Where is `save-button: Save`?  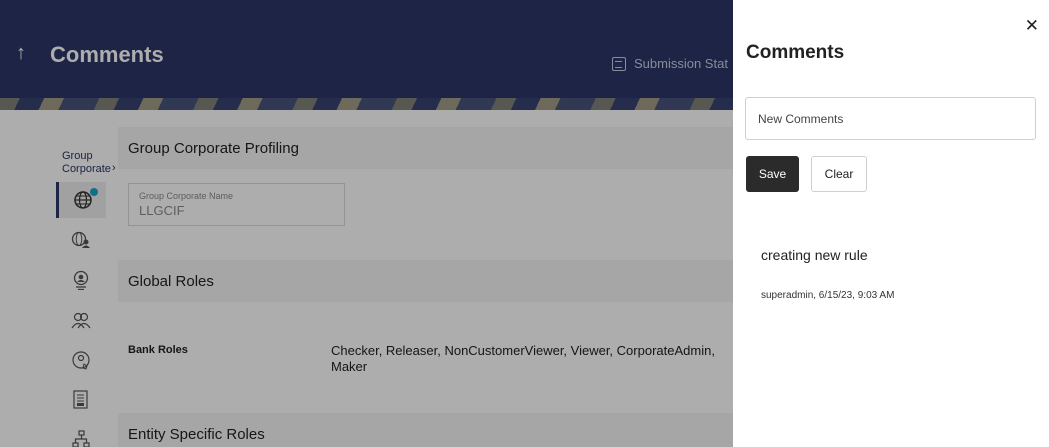
save-button: Save is located at coordinates (772, 174).